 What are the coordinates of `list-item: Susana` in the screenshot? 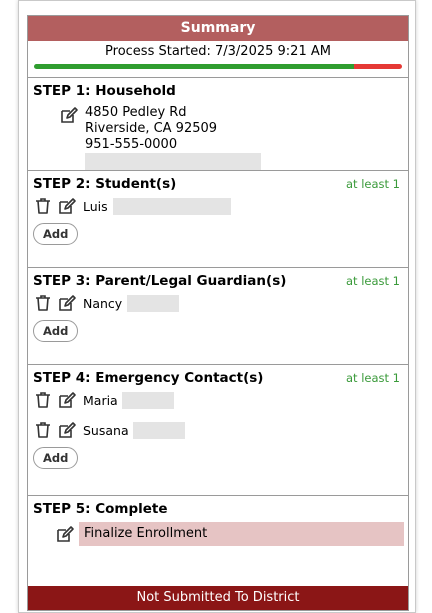 It's located at (218, 430).